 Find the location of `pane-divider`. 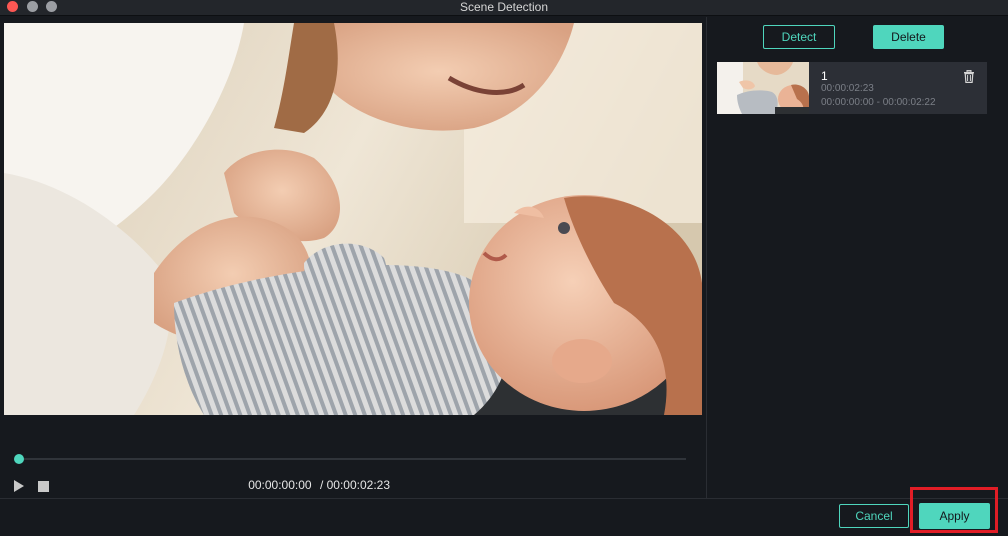

pane-divider is located at coordinates (706, 258).